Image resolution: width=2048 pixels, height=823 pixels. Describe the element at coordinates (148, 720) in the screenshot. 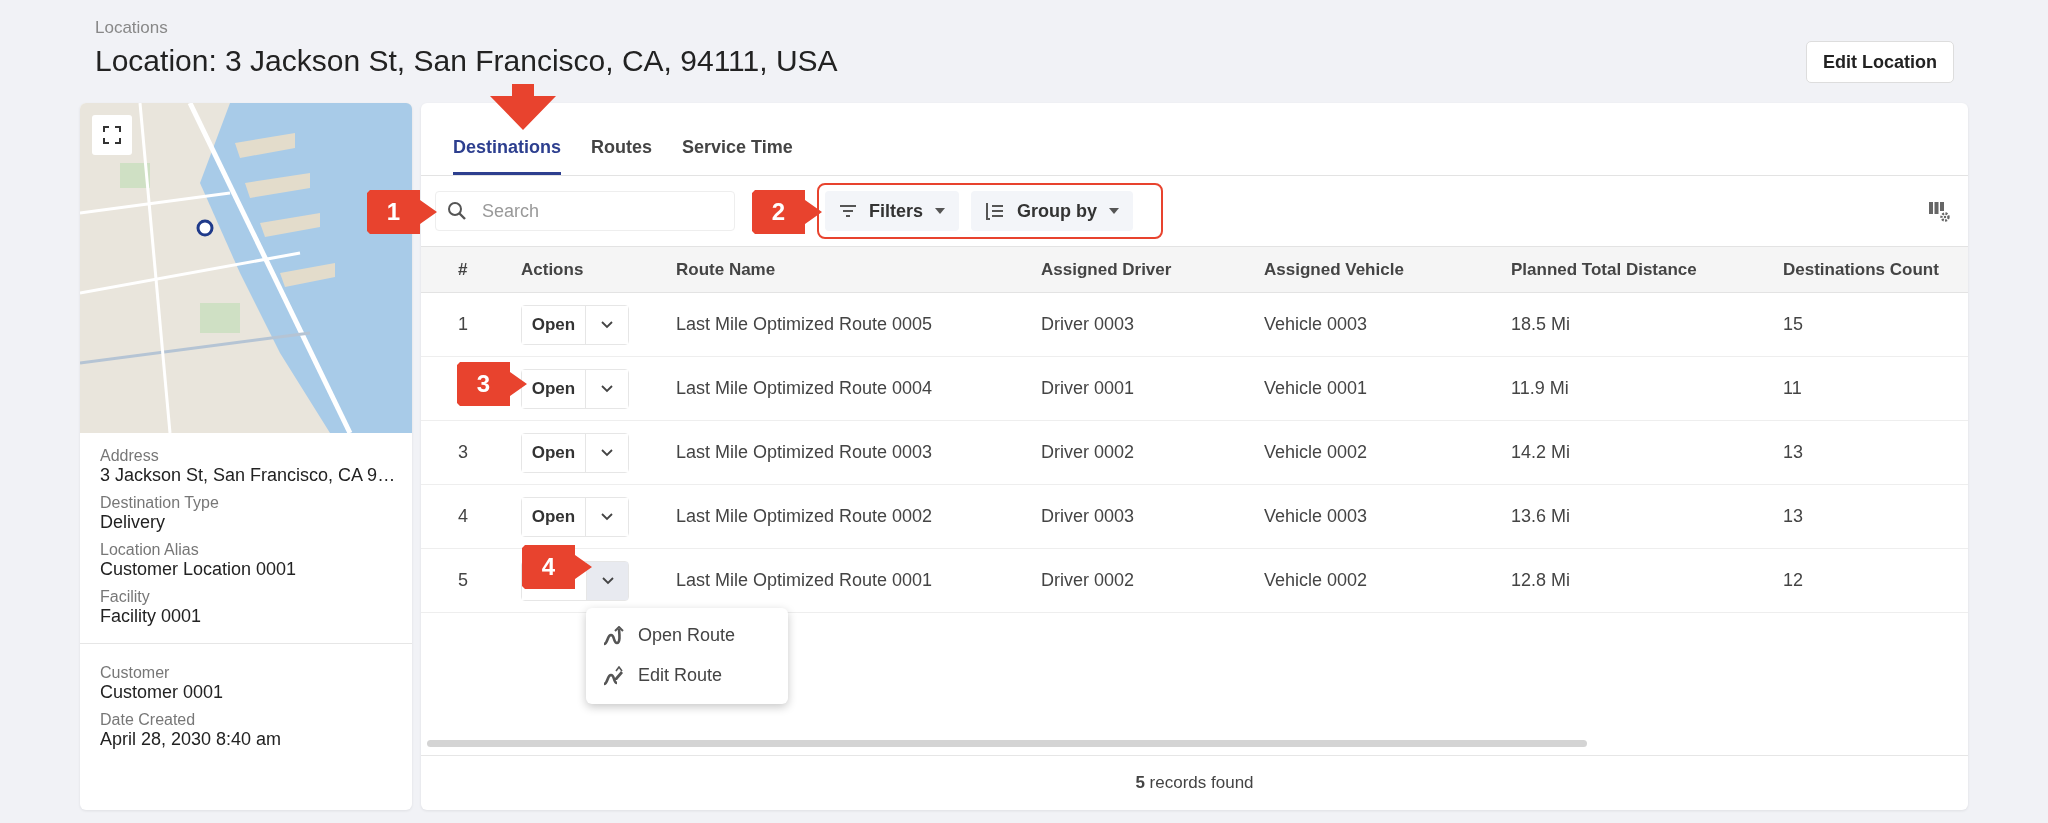

I see `field-label: Date Created` at that location.